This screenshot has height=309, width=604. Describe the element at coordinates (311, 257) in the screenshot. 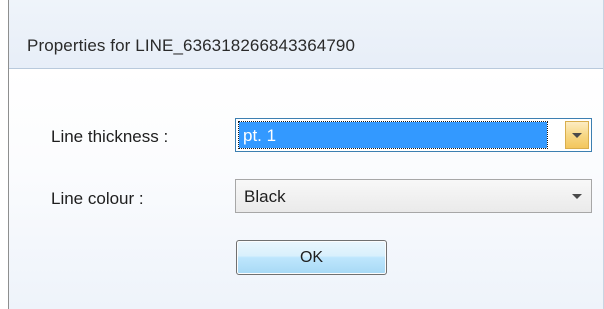

I see `ok-button: OK` at that location.